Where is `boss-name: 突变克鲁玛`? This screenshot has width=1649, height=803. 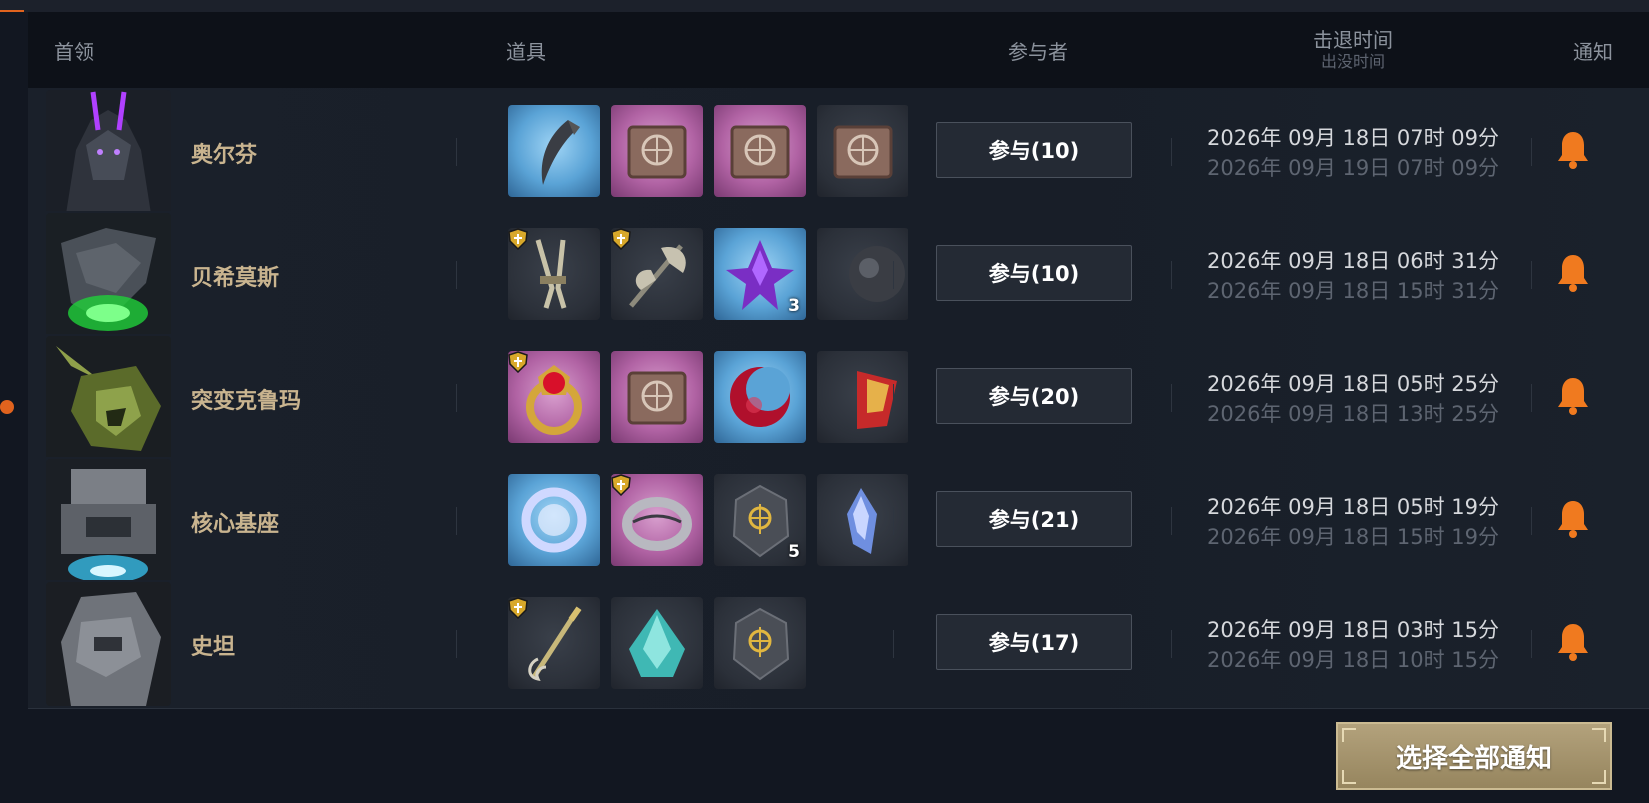 boss-name: 突变克鲁玛 is located at coordinates (246, 398).